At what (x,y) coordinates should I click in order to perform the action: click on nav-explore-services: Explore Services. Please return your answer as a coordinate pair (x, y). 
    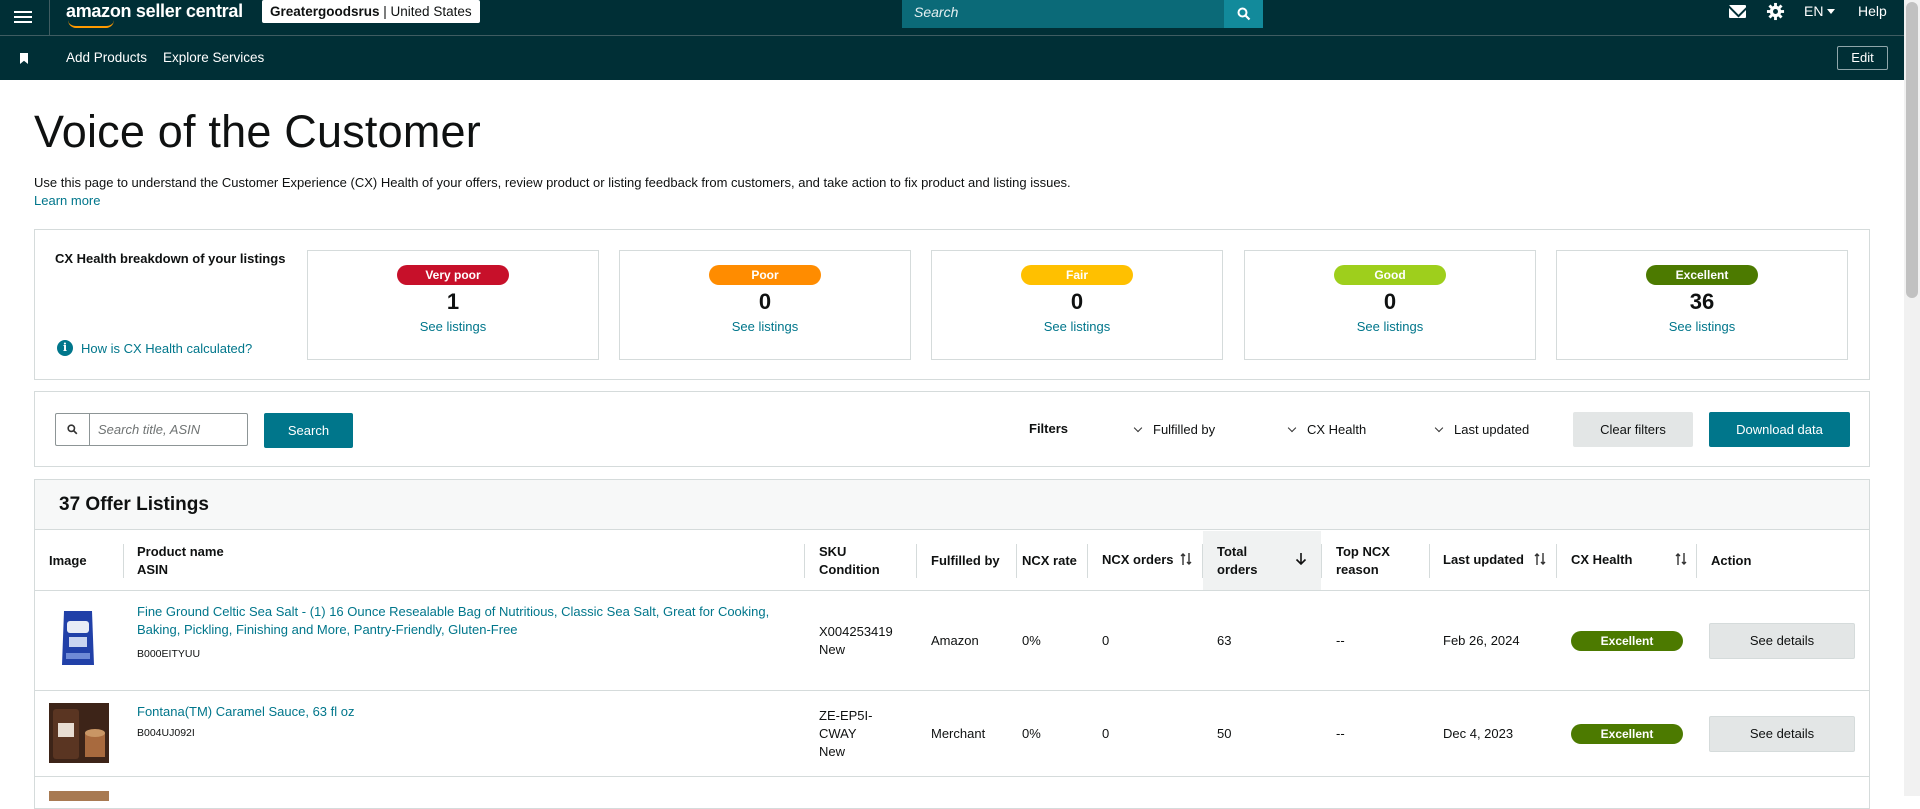
    Looking at the image, I should click on (213, 57).